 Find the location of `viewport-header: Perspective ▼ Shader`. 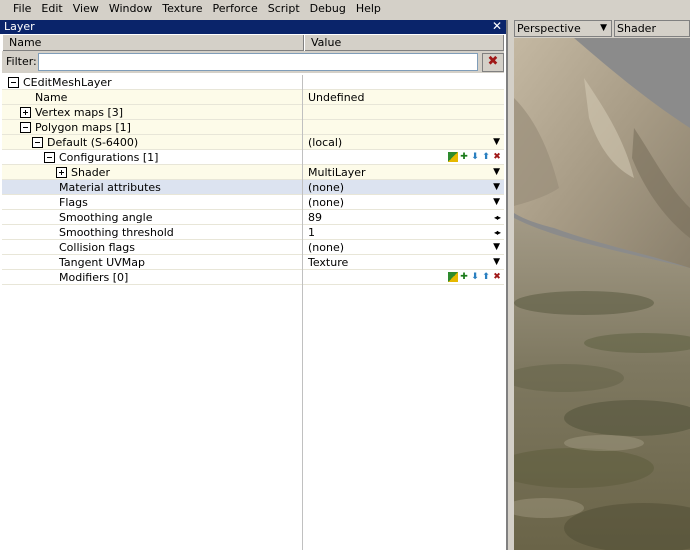

viewport-header: Perspective ▼ Shader is located at coordinates (601, 28).